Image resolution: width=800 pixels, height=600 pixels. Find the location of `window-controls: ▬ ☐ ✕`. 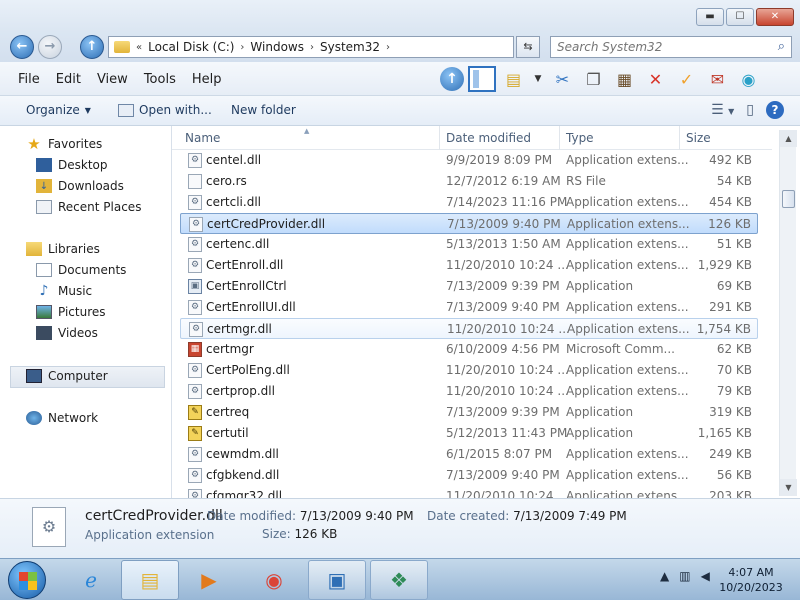

window-controls: ▬ ☐ ✕ is located at coordinates (745, 17).